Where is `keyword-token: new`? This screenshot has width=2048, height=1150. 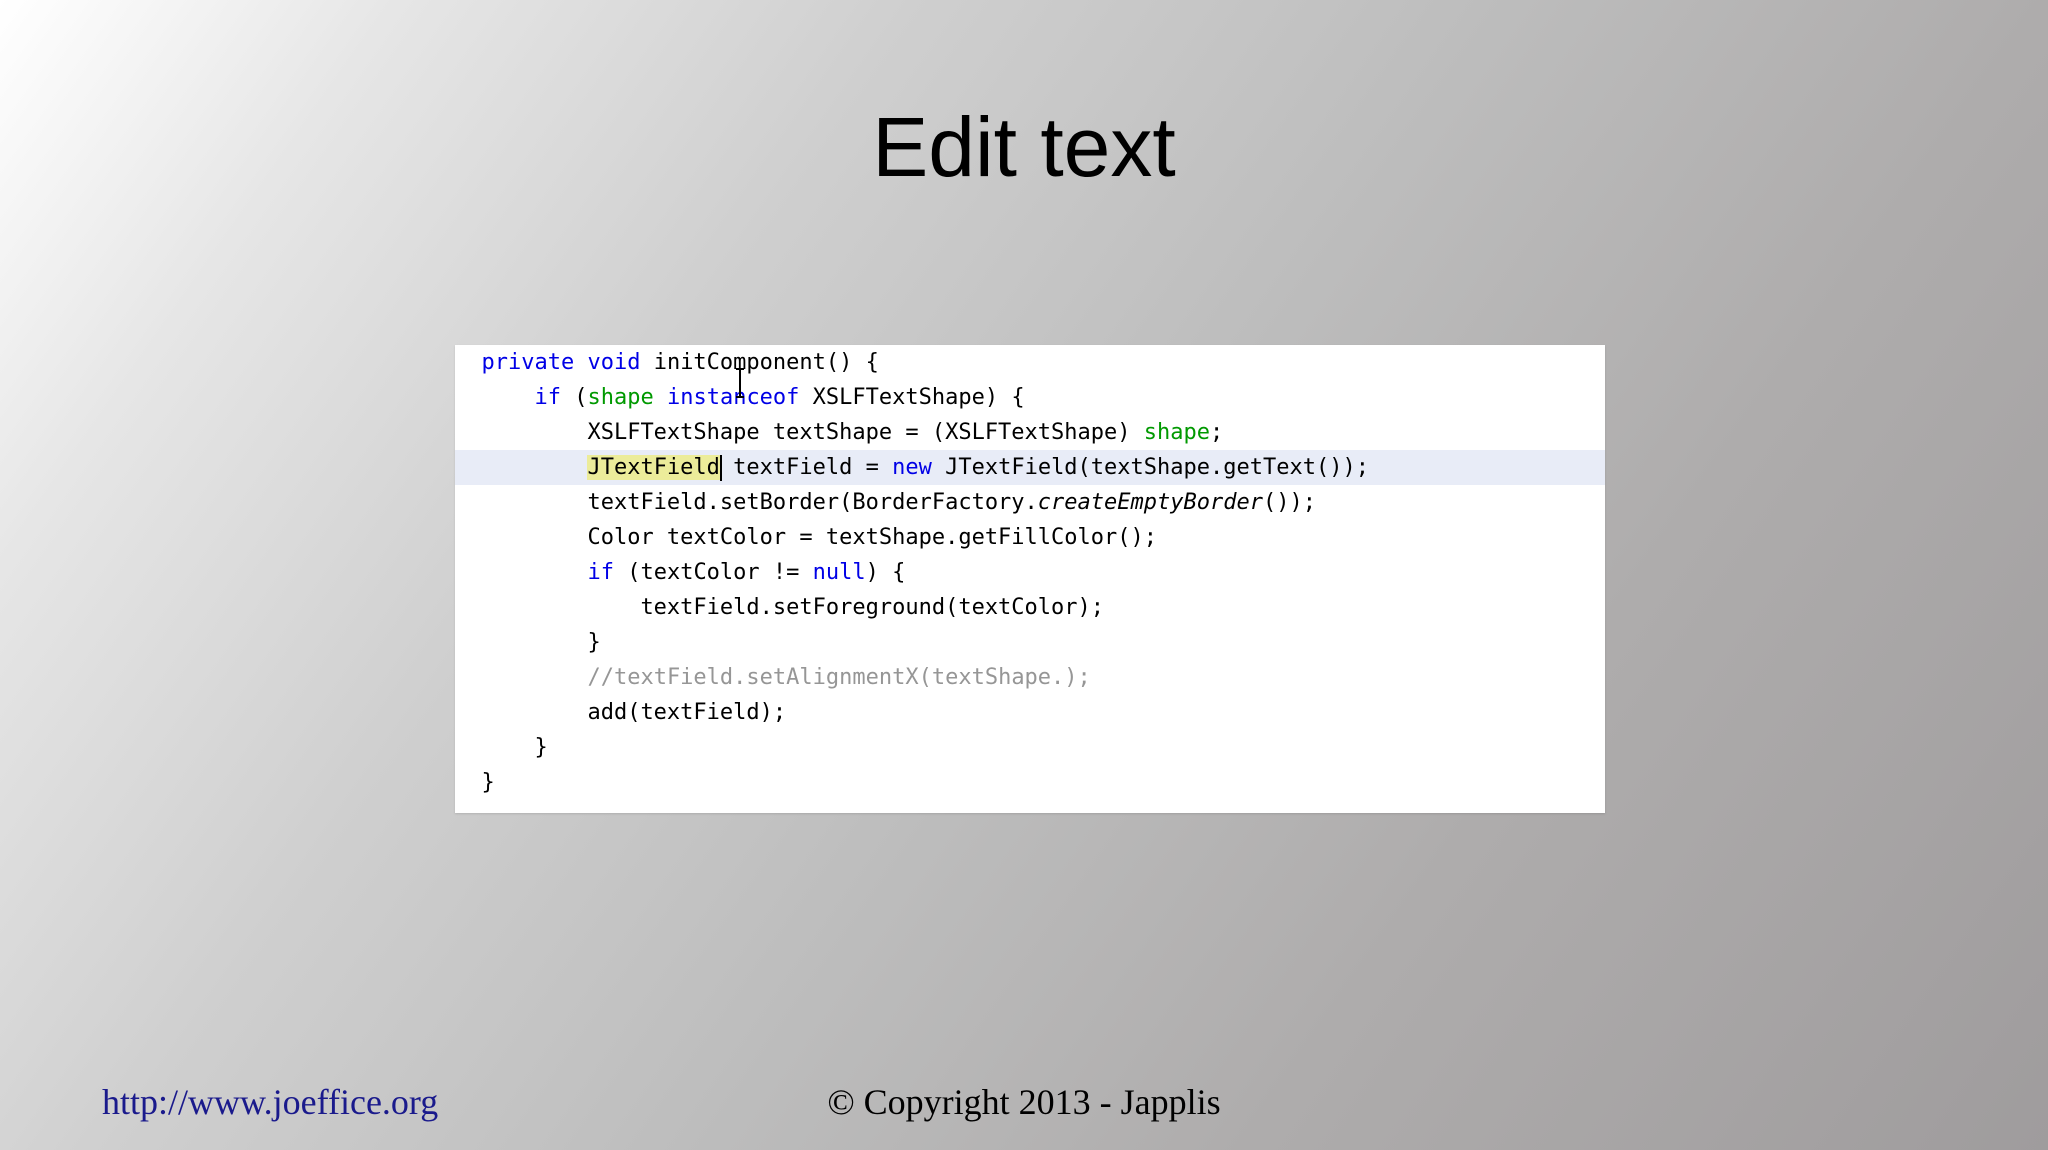
keyword-token: new is located at coordinates (912, 467).